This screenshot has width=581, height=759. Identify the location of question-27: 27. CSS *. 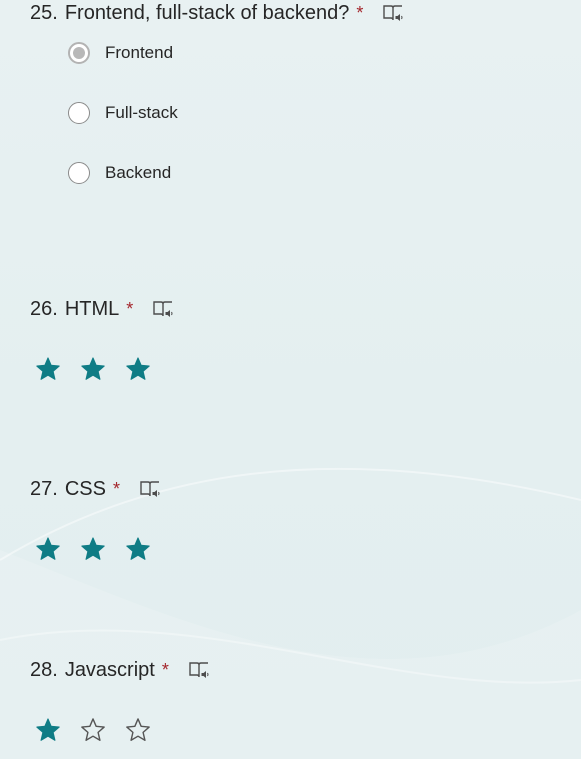
(96, 489).